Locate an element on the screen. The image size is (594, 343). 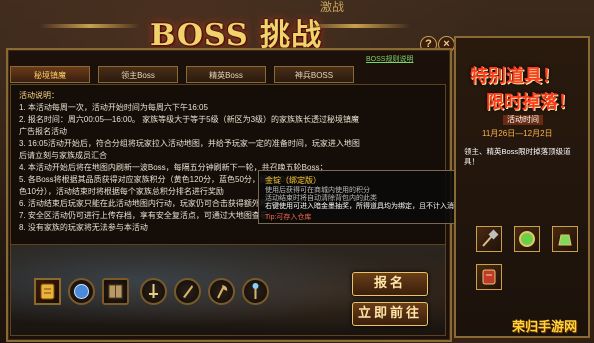
sword-emblem-icon is located at coordinates (153, 291).